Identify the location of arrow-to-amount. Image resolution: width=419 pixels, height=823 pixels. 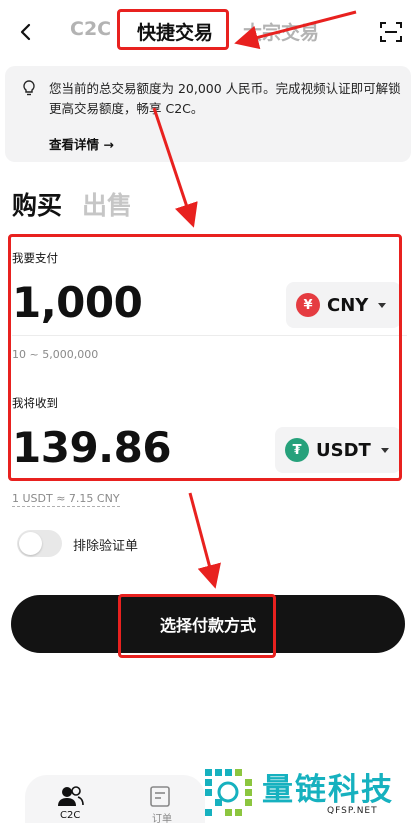
(175, 167).